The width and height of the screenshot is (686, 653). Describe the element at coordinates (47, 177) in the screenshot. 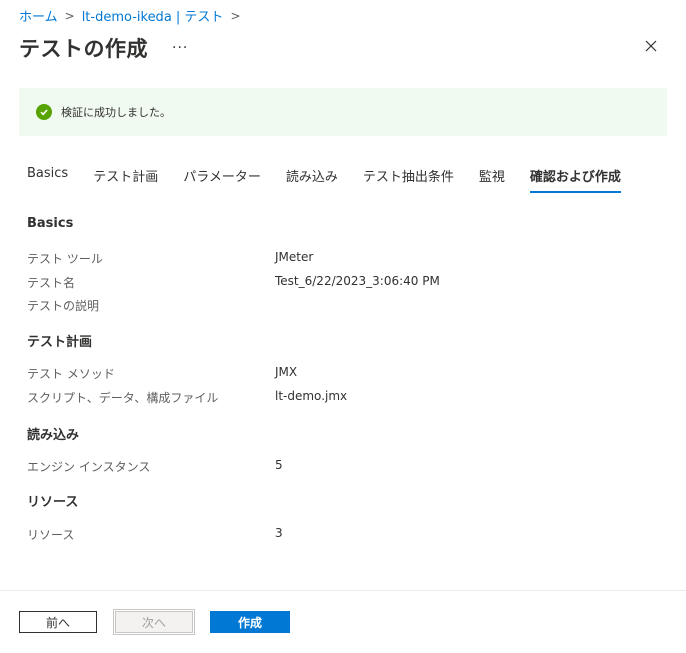

I see `tab-basics: Basics` at that location.